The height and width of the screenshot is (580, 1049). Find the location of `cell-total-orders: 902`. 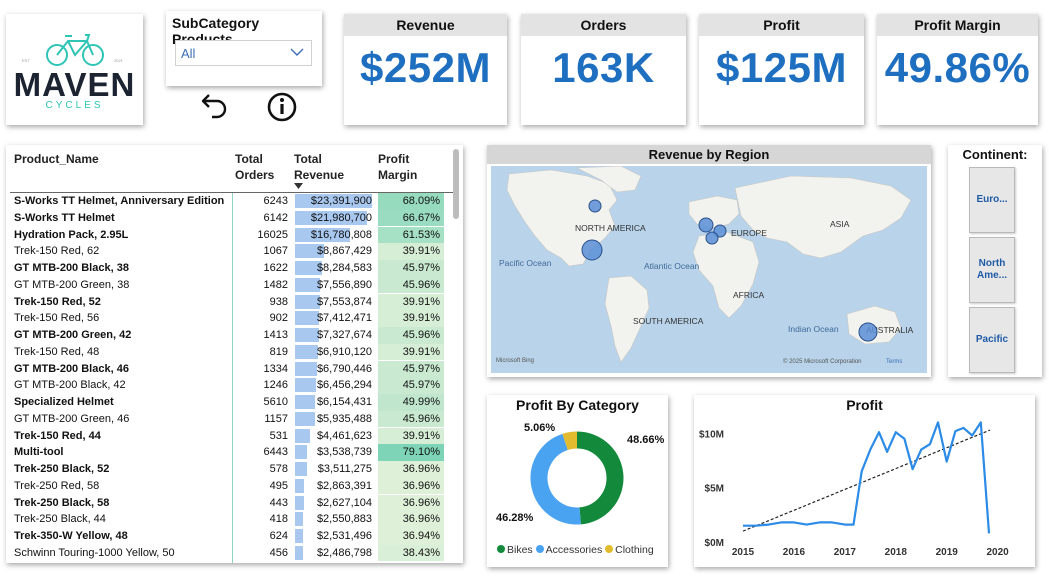

cell-total-orders: 902 is located at coordinates (278, 318).